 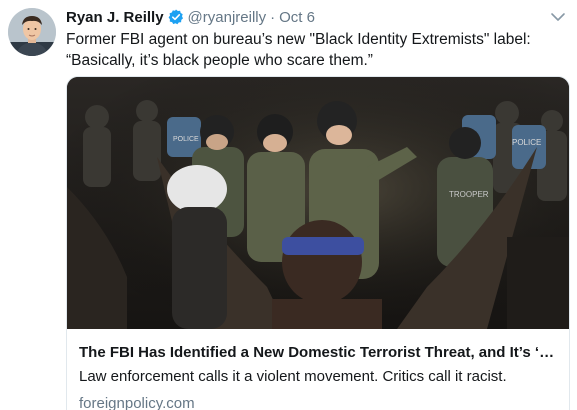 What do you see at coordinates (297, 17) in the screenshot?
I see `tweet-timestamp: Oct 6` at bounding box center [297, 17].